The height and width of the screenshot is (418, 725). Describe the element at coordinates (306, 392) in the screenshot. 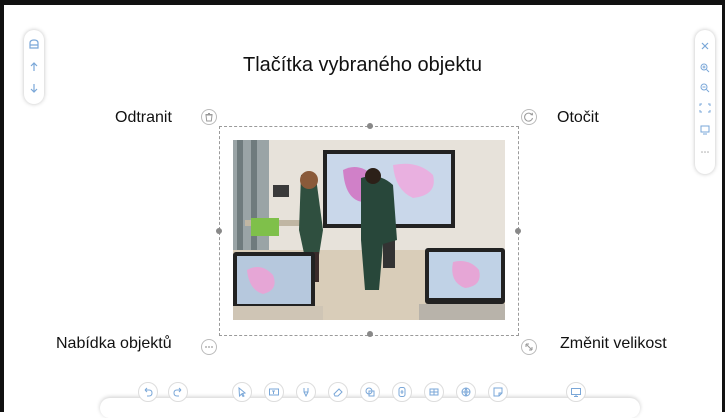

I see `pen-icon` at that location.